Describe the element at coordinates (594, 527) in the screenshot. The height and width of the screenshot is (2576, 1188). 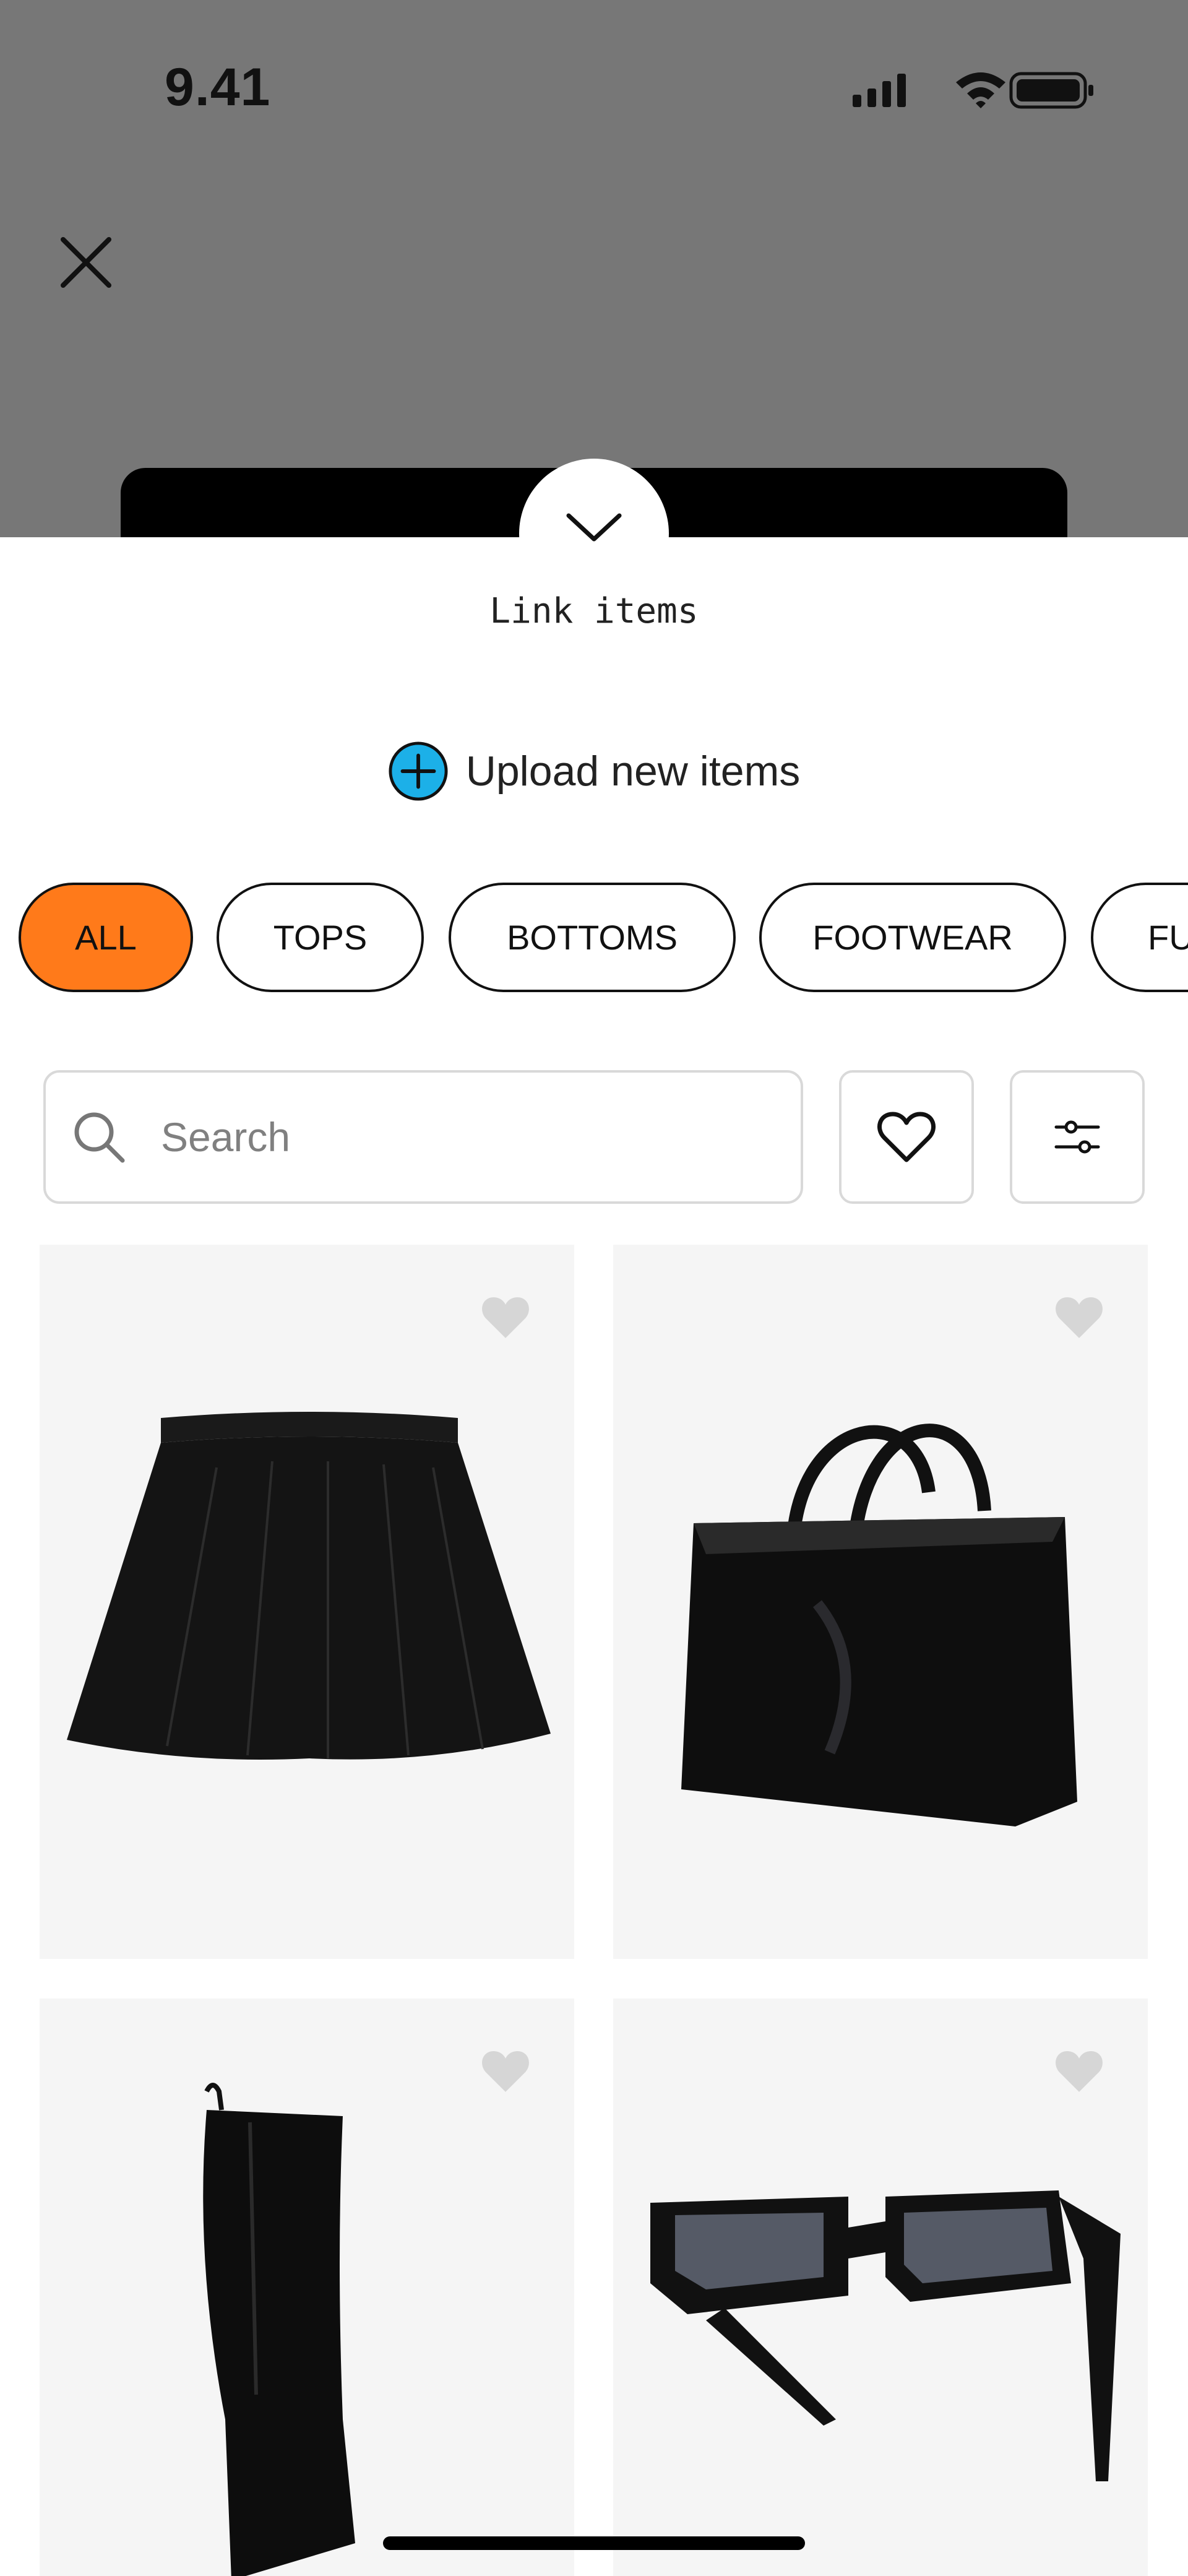
I see `chevron-down-icon` at that location.